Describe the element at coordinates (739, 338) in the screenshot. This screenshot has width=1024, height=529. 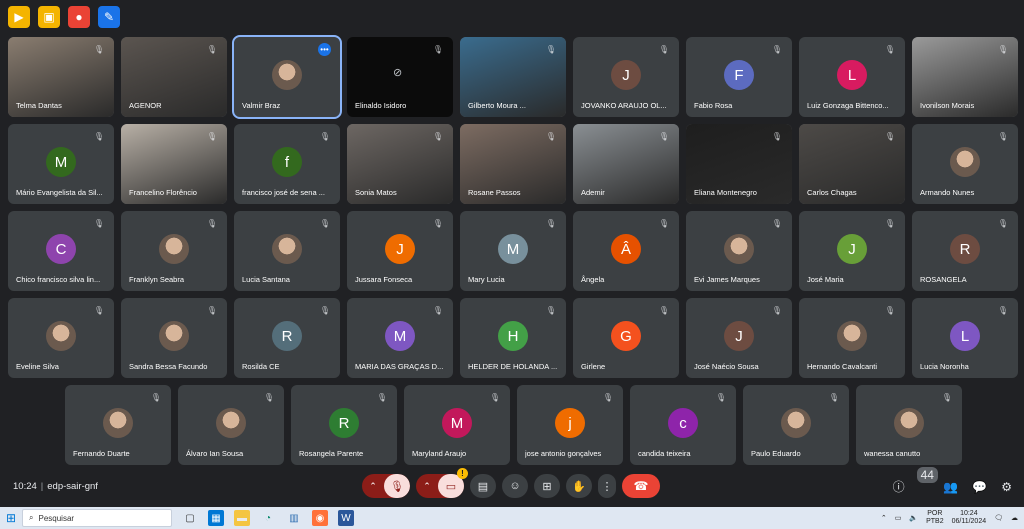
I see `participant-tile: J 🎙 José Naécio Sousa` at that location.